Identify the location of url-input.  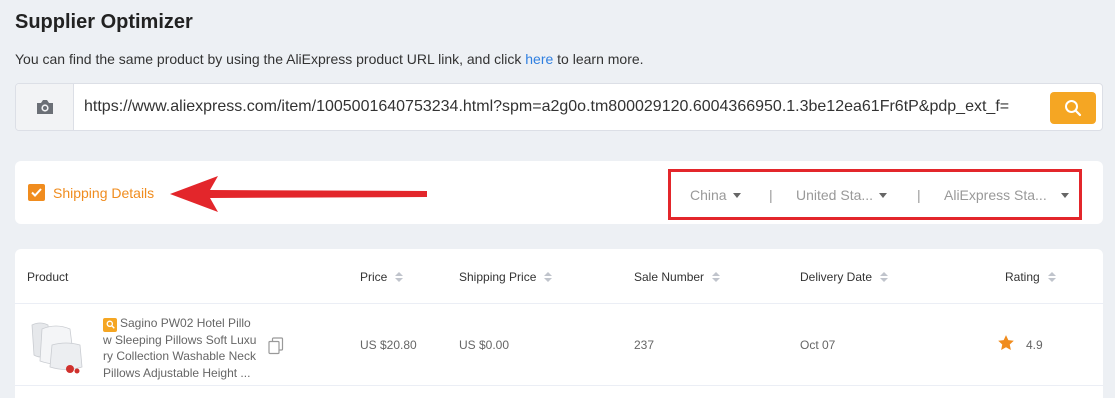
(567, 107).